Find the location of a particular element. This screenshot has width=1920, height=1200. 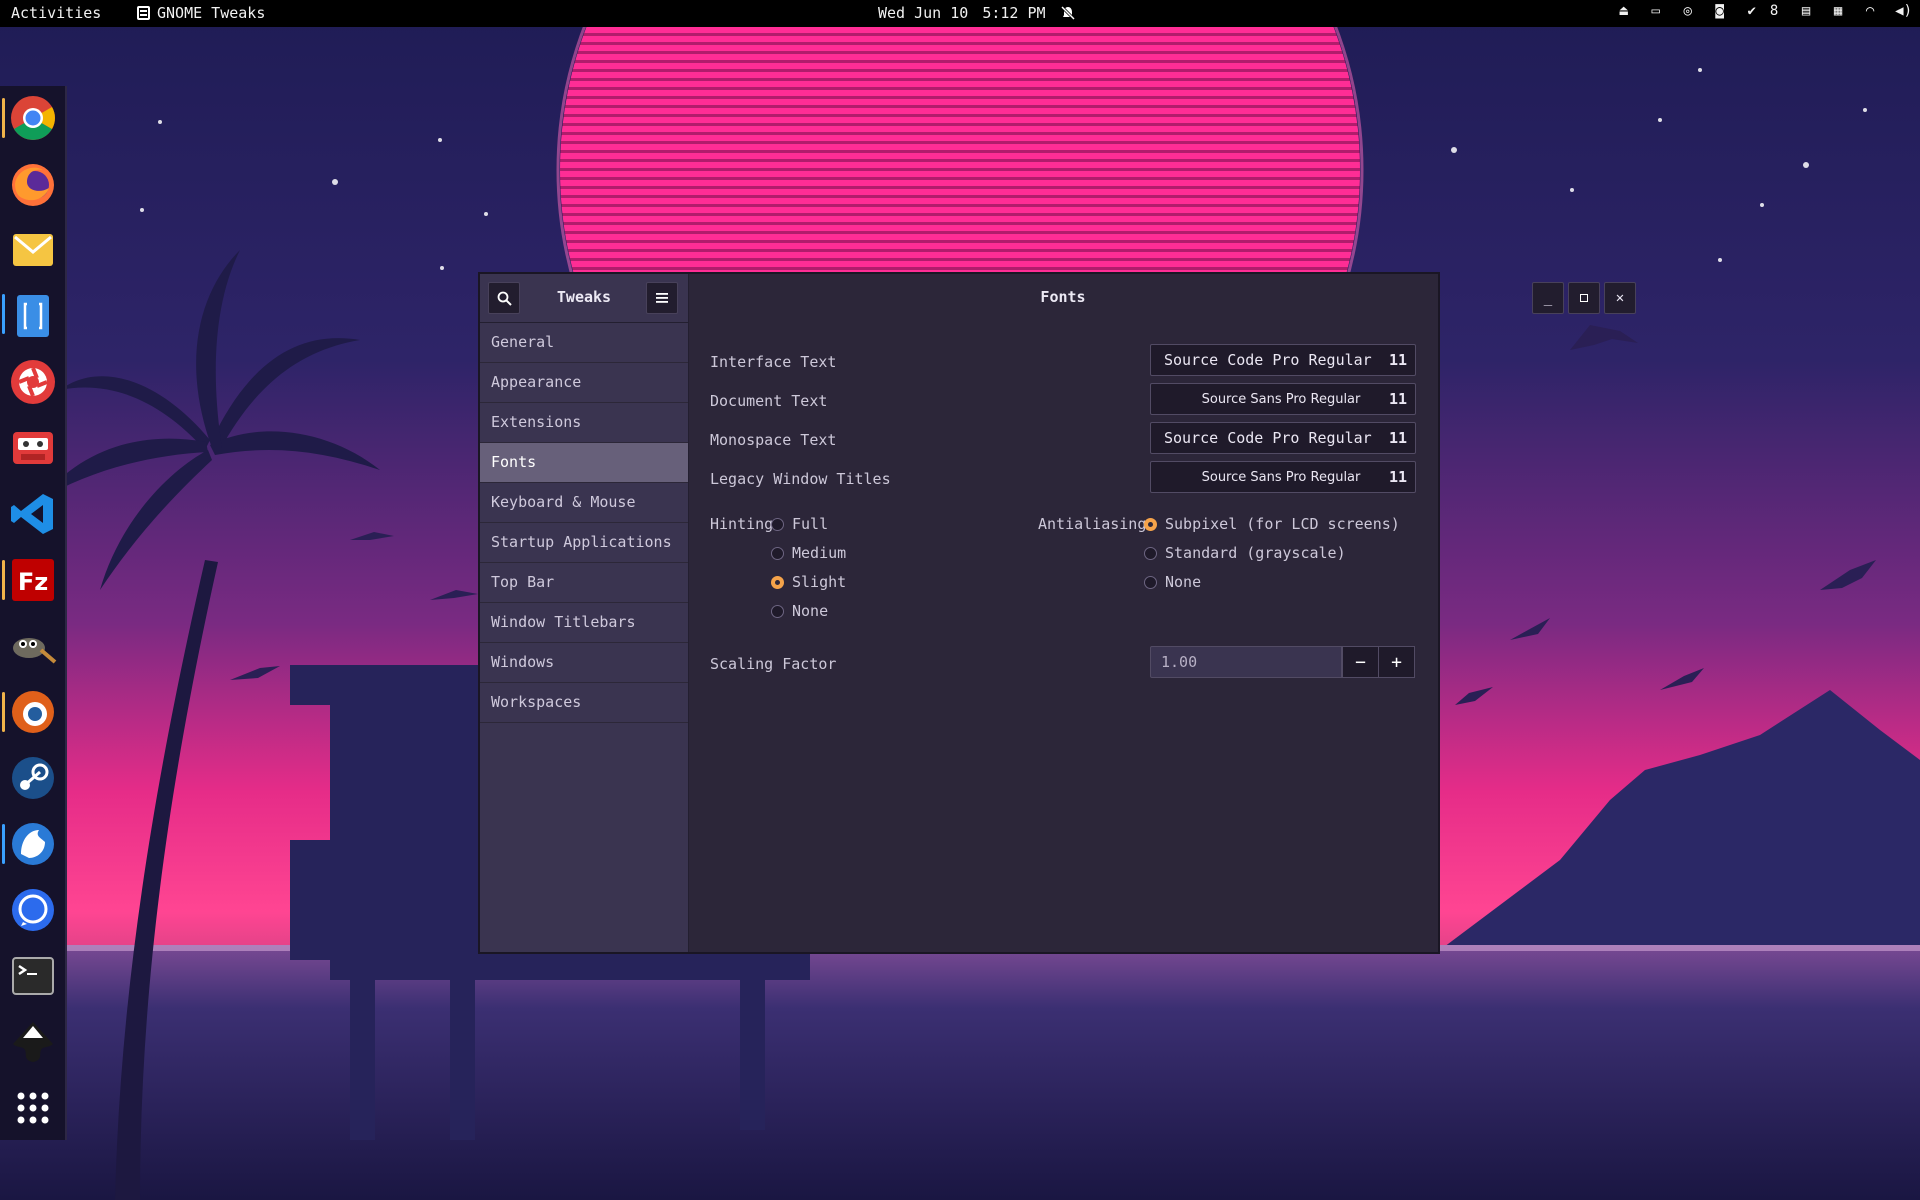

mail-icon is located at coordinates (33, 250).